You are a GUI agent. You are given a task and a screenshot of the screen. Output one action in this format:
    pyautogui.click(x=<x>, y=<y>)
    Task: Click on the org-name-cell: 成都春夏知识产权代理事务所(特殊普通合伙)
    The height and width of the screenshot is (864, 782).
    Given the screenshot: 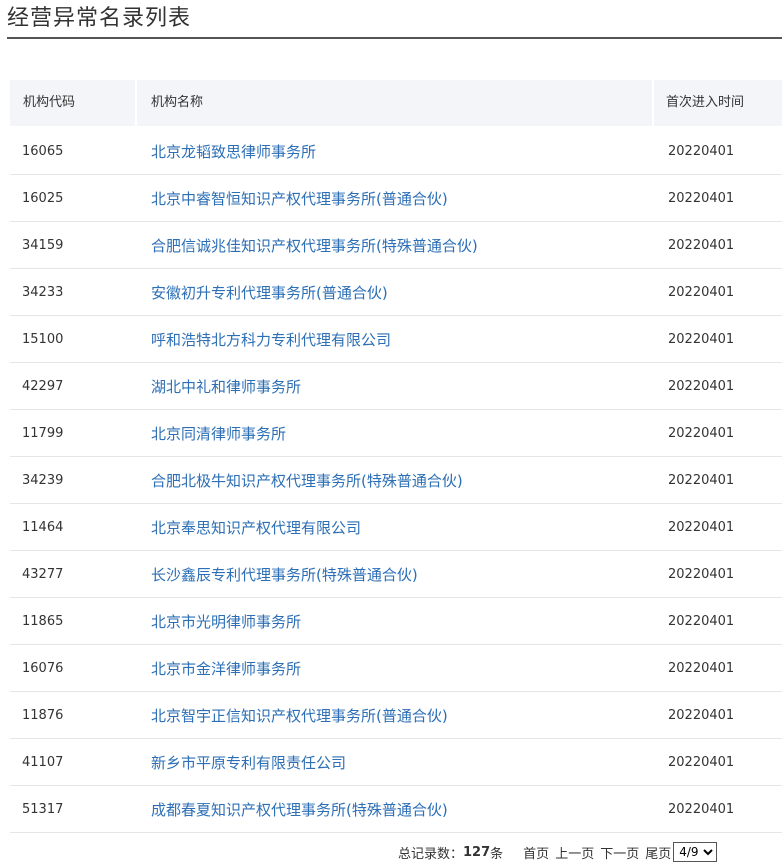 What is the action you would take?
    pyautogui.click(x=395, y=809)
    